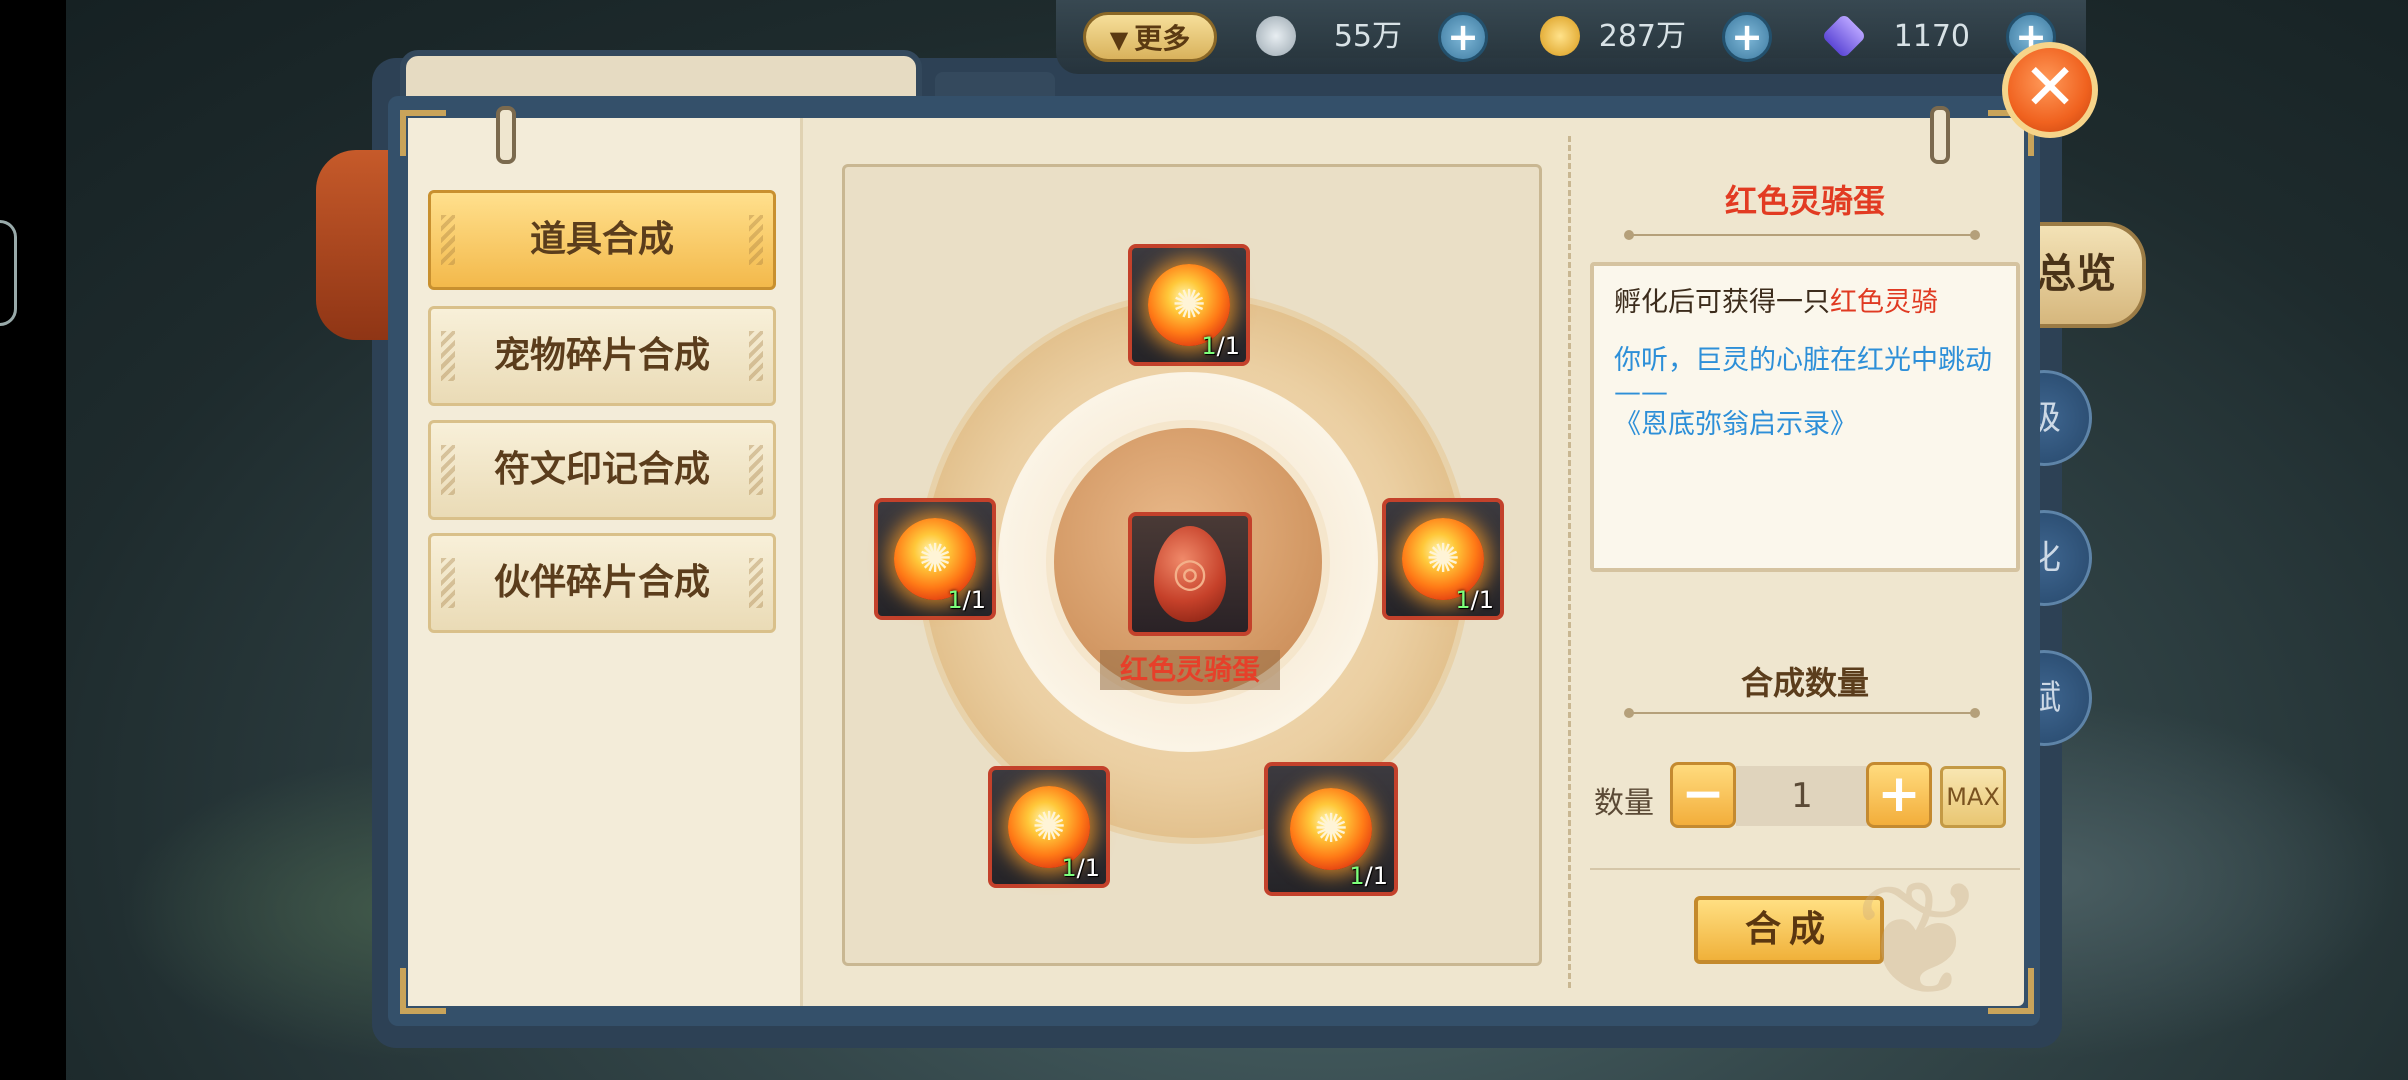 Image resolution: width=2408 pixels, height=1080 pixels. What do you see at coordinates (2050, 90) in the screenshot?
I see `close-button: ✕` at bounding box center [2050, 90].